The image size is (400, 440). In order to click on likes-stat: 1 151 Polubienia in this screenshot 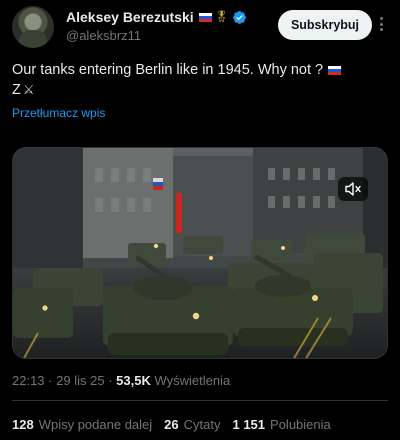, I will do `click(281, 424)`.